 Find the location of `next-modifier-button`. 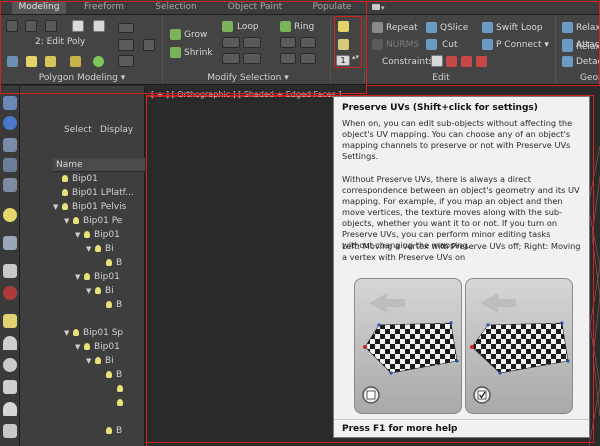

next-modifier-button is located at coordinates (126, 61).